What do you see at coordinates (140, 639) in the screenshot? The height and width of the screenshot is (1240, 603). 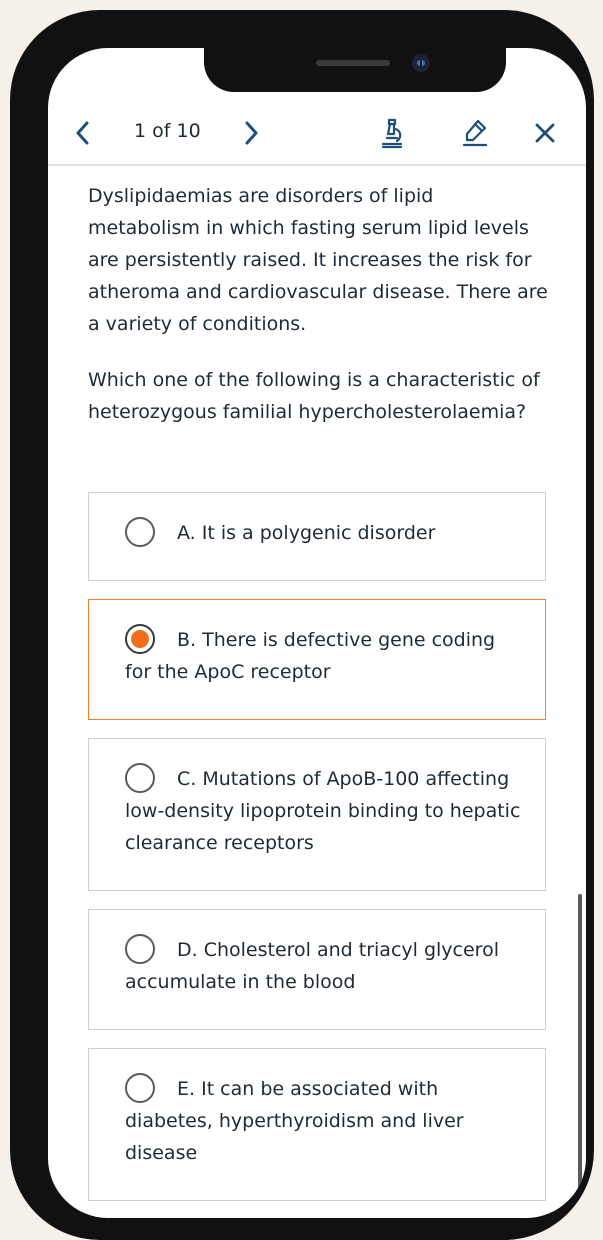 I see `radio-button-selected` at bounding box center [140, 639].